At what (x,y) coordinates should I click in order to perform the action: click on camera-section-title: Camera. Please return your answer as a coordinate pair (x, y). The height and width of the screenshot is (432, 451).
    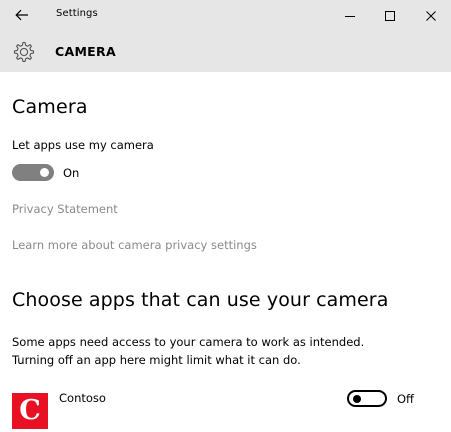
    Looking at the image, I should click on (50, 107).